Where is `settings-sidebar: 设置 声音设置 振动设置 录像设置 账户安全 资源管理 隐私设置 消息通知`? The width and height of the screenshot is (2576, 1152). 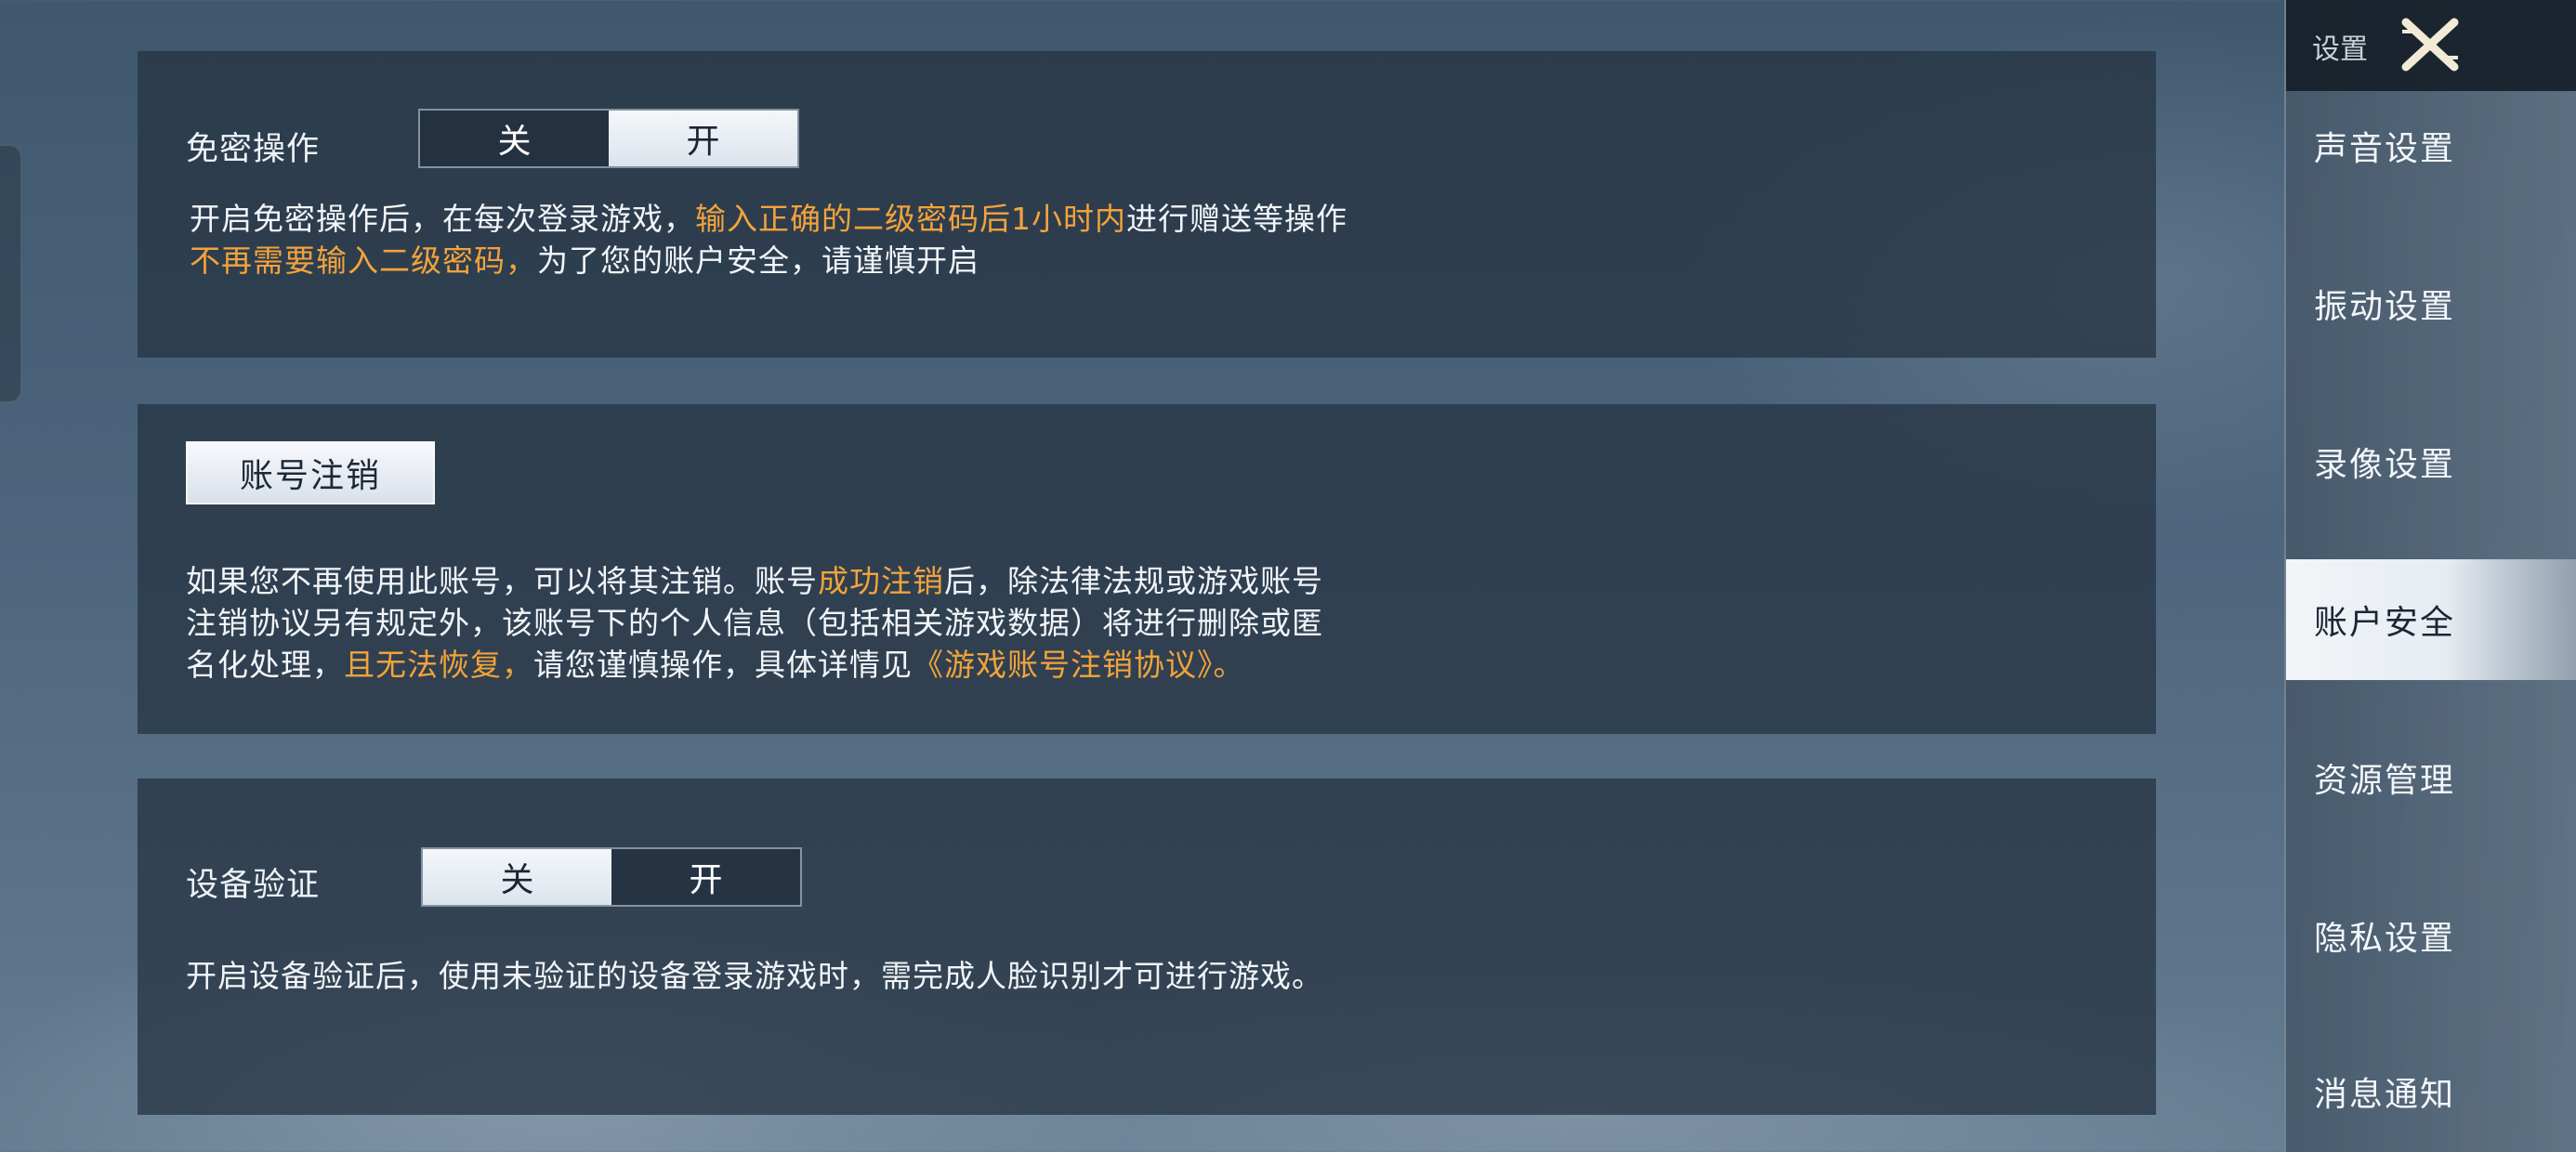 settings-sidebar: 设置 声音设置 振动设置 录像设置 账户安全 资源管理 隐私设置 消息通知 is located at coordinates (2430, 576).